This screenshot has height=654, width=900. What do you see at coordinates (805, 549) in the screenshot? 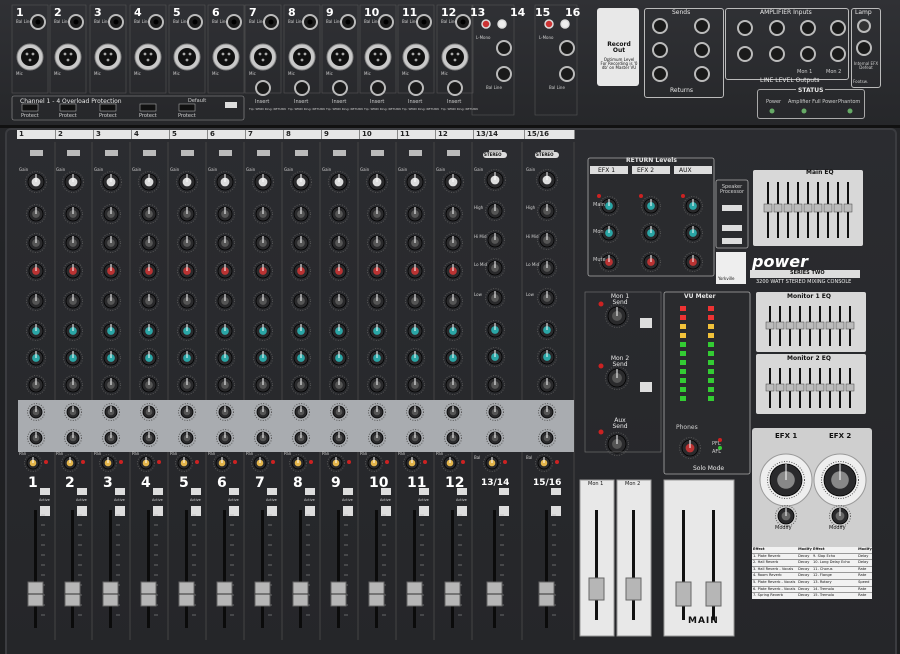
I see `efx-table-cell: Modify` at bounding box center [805, 549].